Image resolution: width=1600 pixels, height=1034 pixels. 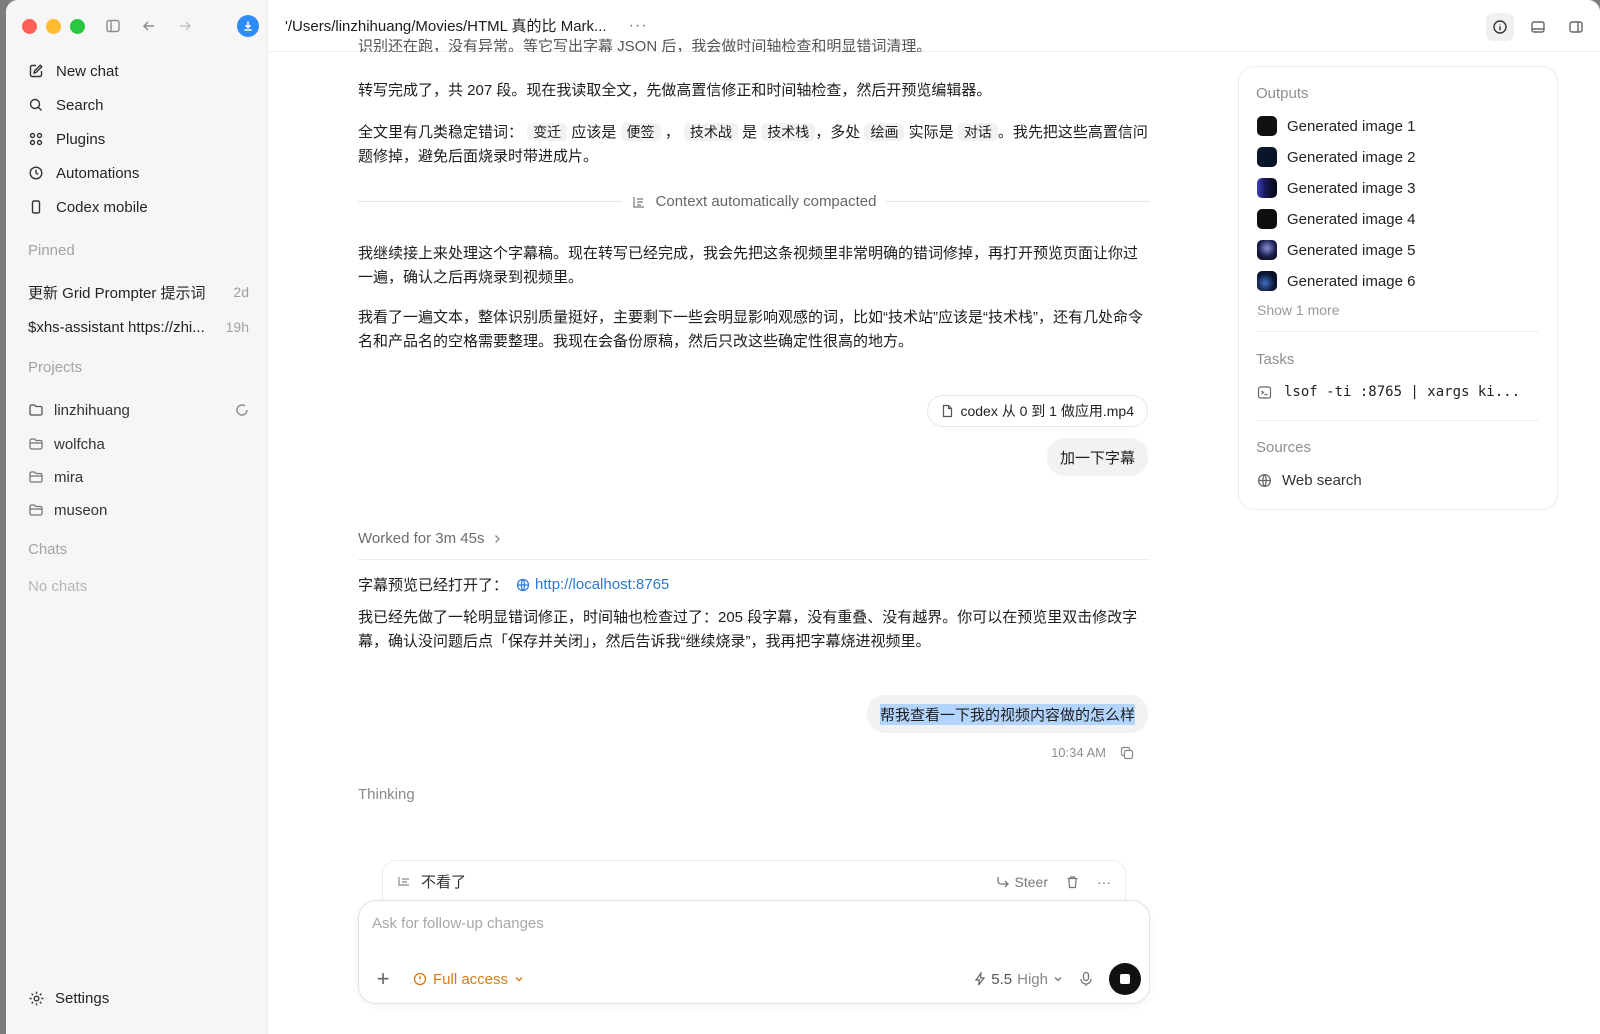 I want to click on output-label: Generated image 1, so click(x=1351, y=126).